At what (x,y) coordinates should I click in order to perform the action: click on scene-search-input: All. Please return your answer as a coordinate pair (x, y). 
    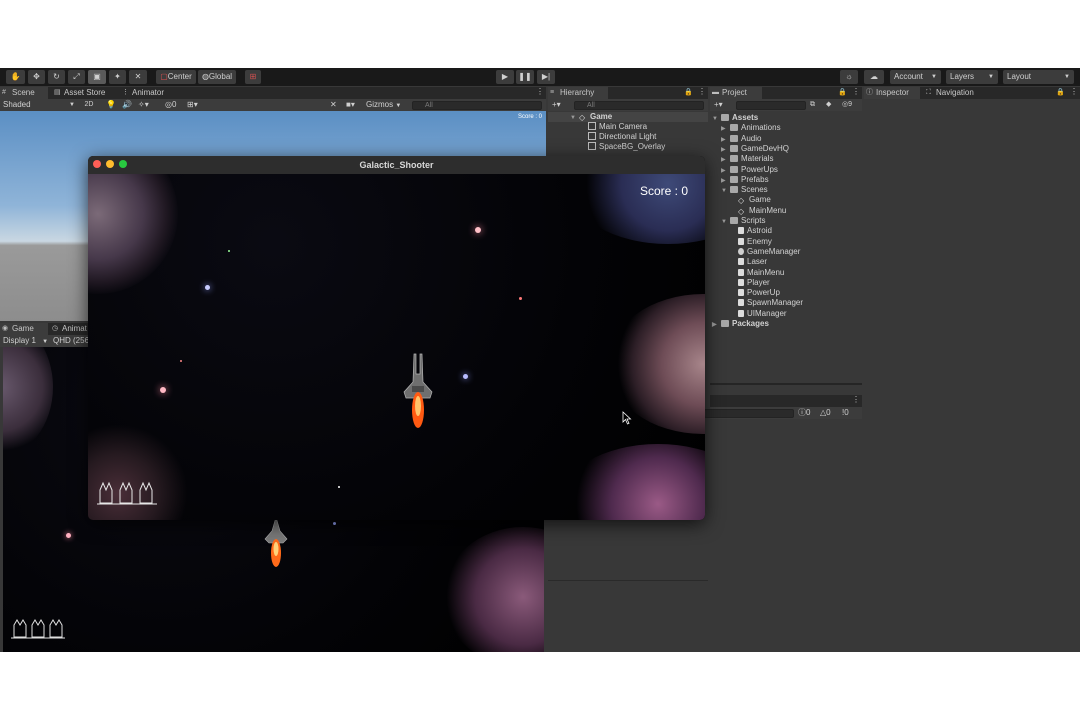
    Looking at the image, I should click on (477, 105).